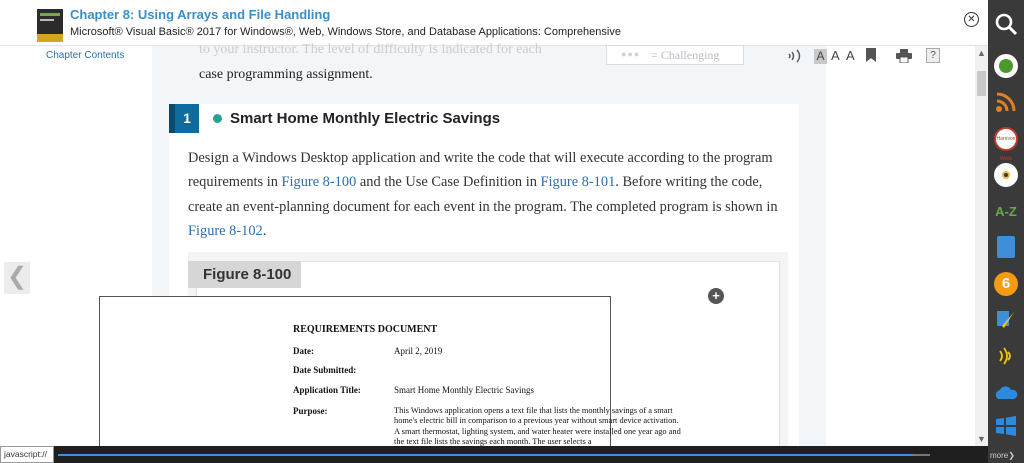 This screenshot has width=1024, height=463. Describe the element at coordinates (1006, 144) in the screenshot. I see `mhe-icon: Harrison Wells` at that location.